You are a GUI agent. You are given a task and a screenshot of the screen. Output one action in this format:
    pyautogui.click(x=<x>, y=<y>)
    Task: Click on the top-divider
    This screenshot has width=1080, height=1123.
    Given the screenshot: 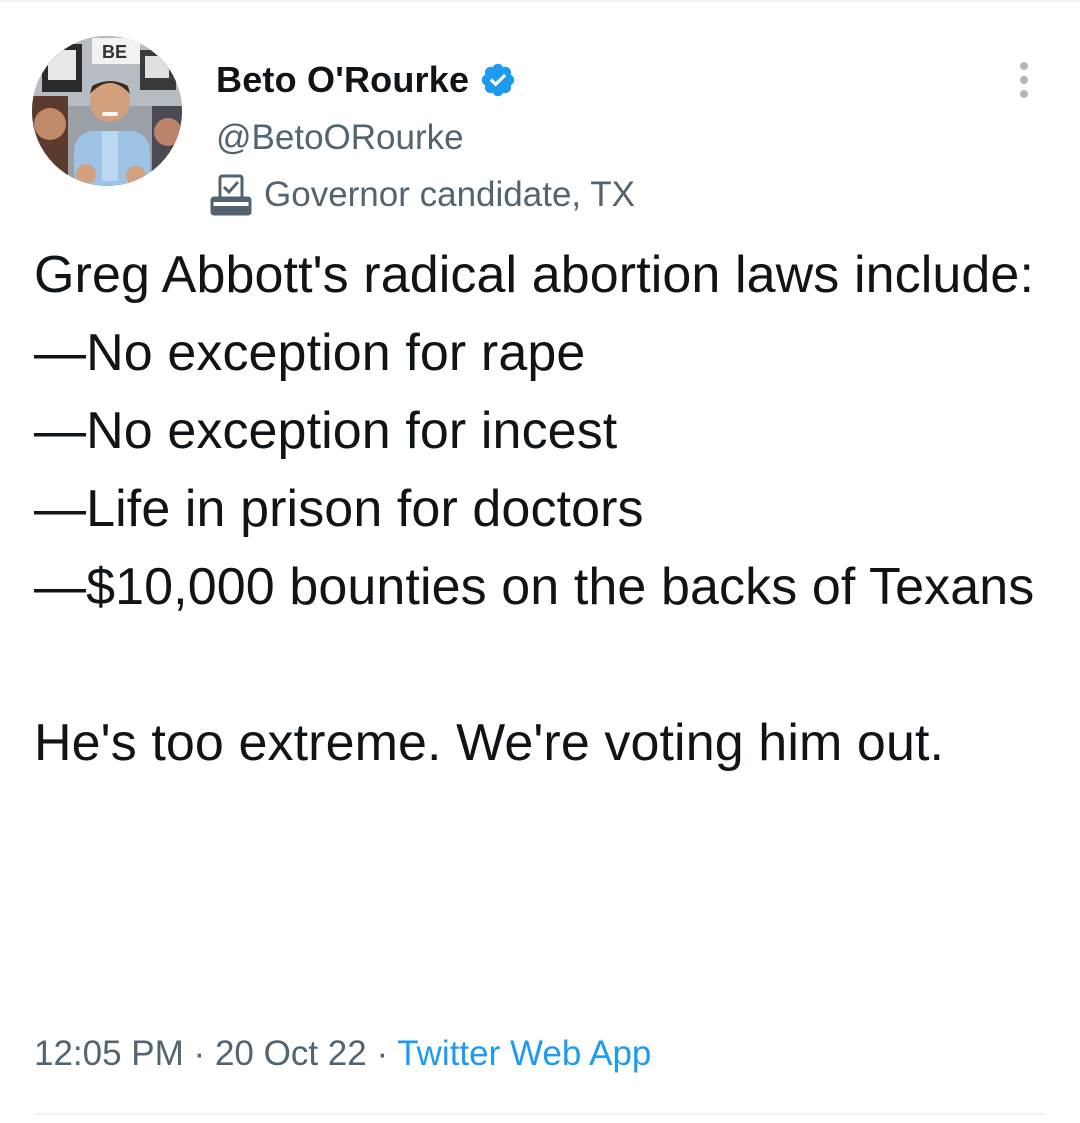 What is the action you would take?
    pyautogui.click(x=540, y=1)
    